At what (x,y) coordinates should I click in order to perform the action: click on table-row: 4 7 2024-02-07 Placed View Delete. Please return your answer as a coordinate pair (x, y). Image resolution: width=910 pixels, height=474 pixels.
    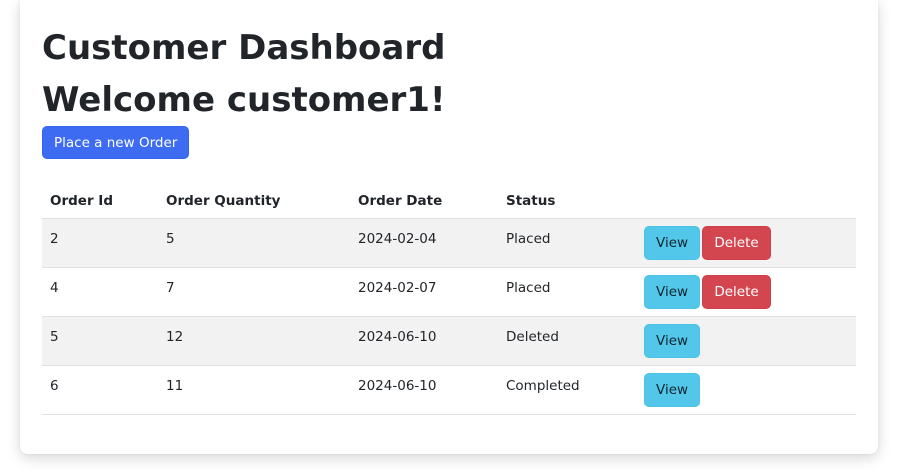
    Looking at the image, I should click on (449, 292).